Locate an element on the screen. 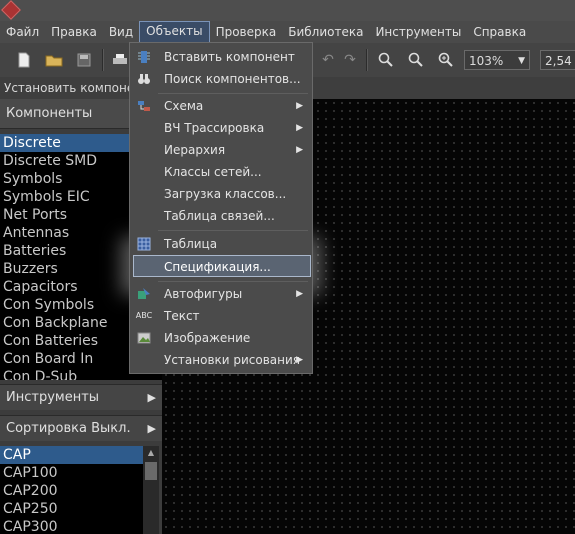 This screenshot has height=534, width=575. redo-icon: ↷ is located at coordinates (350, 60).